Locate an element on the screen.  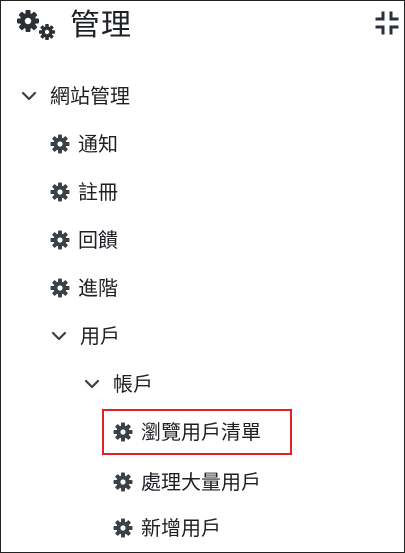
gears-icon is located at coordinates (36, 25).